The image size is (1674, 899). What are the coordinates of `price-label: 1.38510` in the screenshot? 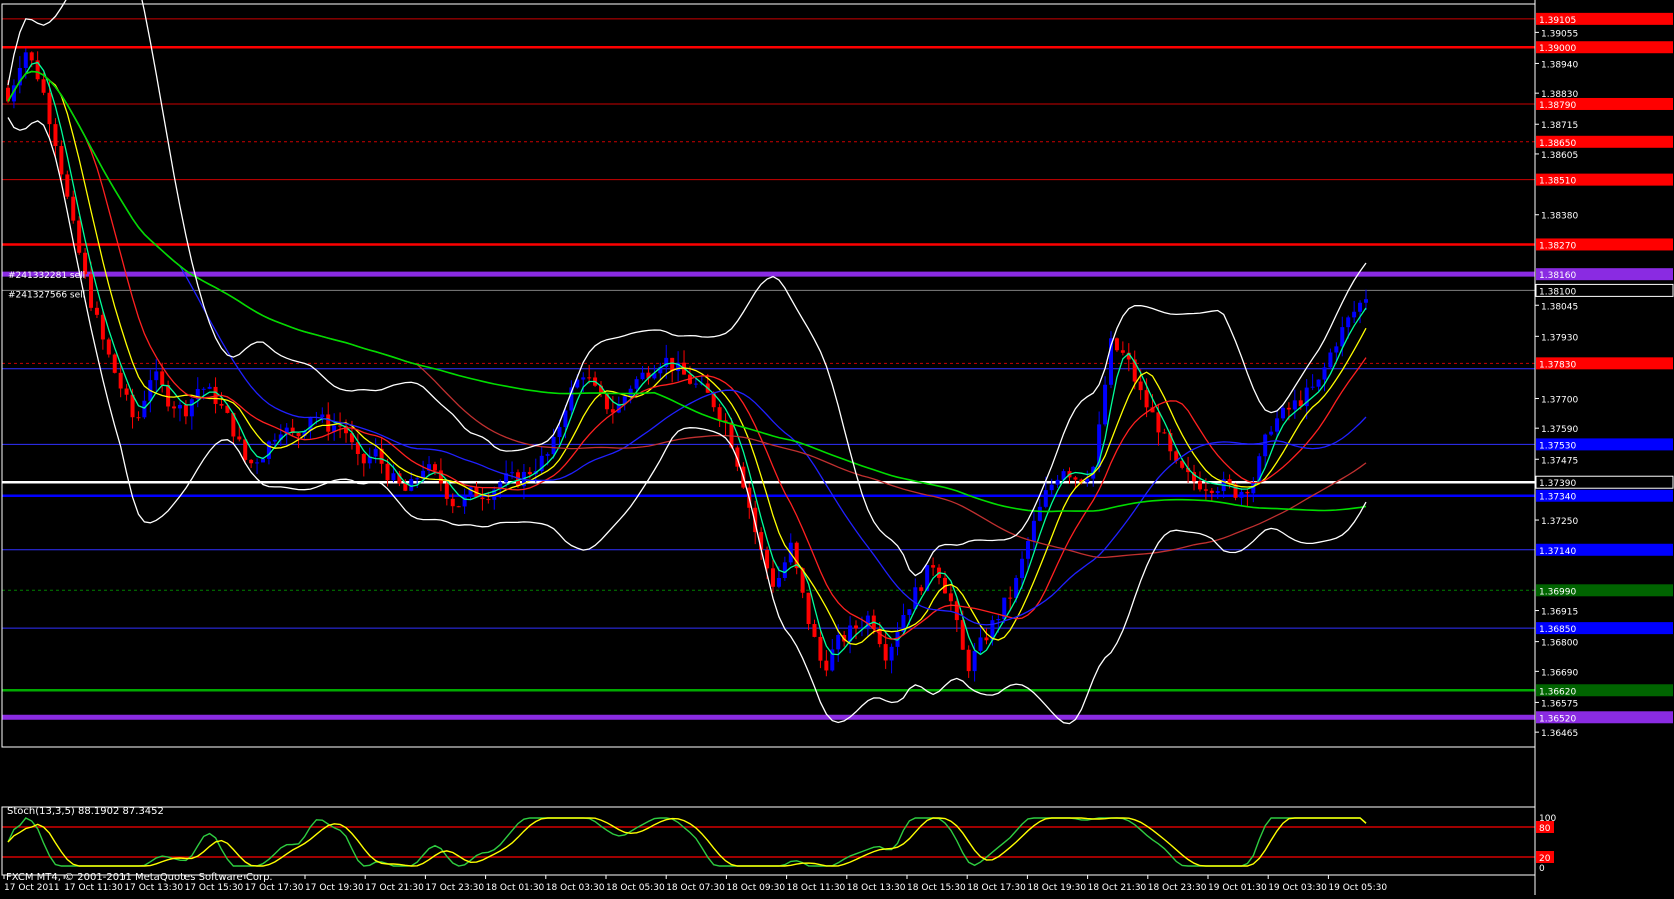 It's located at (1557, 182).